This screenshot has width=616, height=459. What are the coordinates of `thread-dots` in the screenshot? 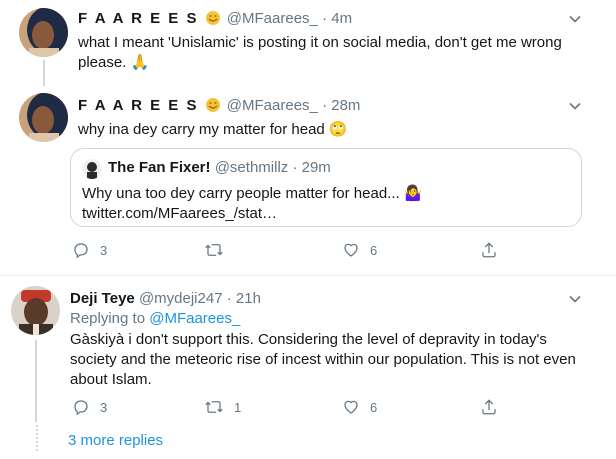 It's located at (37, 438).